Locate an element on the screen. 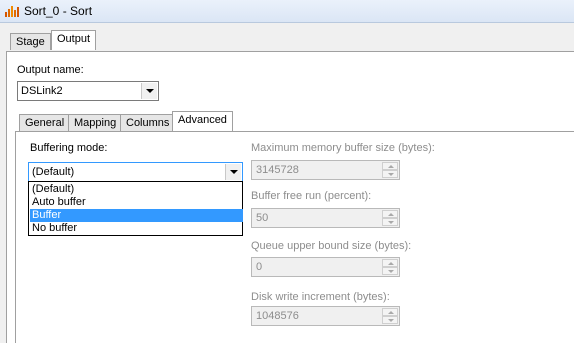 Image resolution: width=574 pixels, height=343 pixels. tab-label: Advanced is located at coordinates (202, 120).